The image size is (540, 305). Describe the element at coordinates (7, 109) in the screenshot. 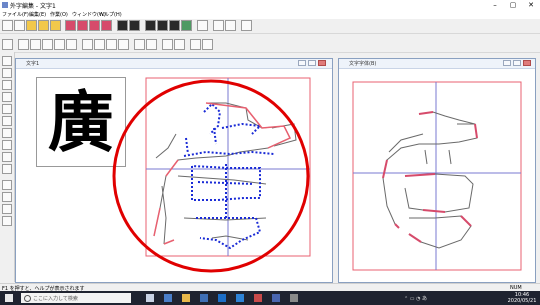

I see `left-tool-5-icon` at that location.